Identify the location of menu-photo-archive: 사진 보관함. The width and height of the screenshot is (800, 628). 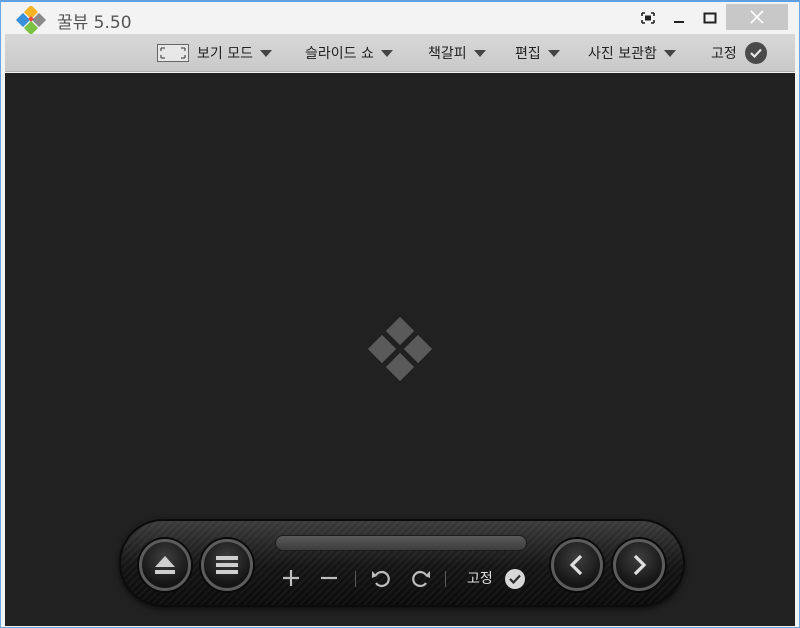
(632, 53).